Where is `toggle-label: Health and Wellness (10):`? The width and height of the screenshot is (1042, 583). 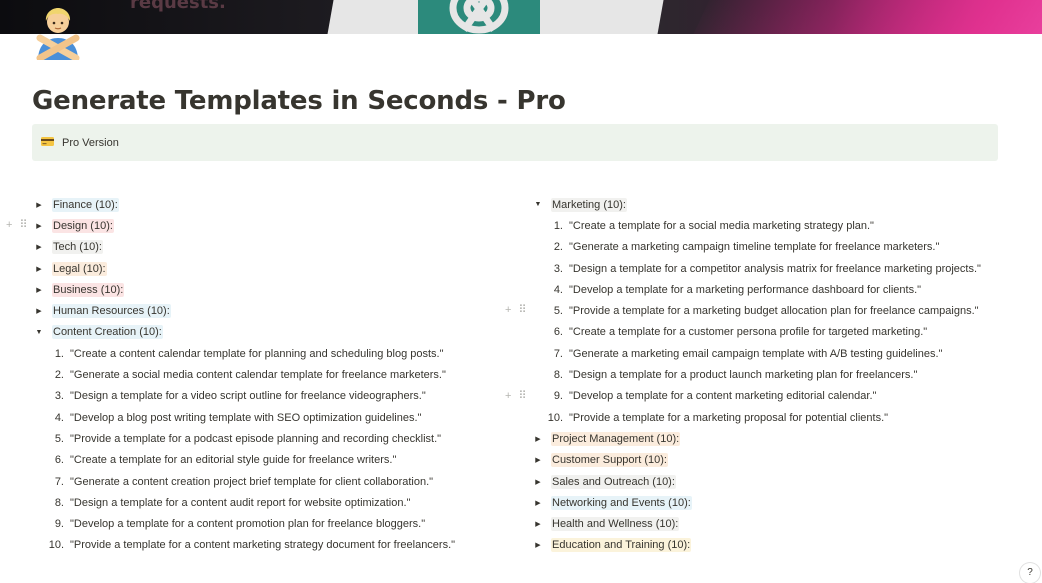 toggle-label: Health and Wellness (10): is located at coordinates (615, 524).